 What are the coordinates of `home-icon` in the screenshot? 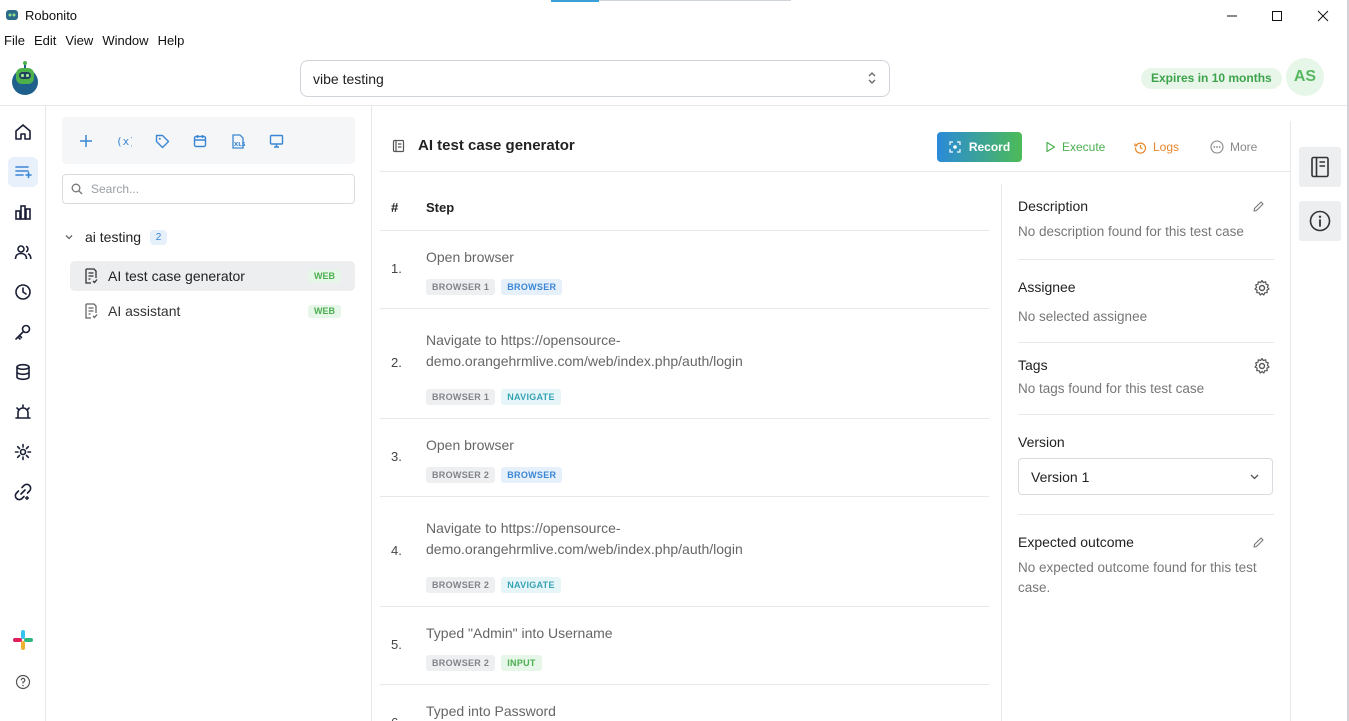 It's located at (23, 132).